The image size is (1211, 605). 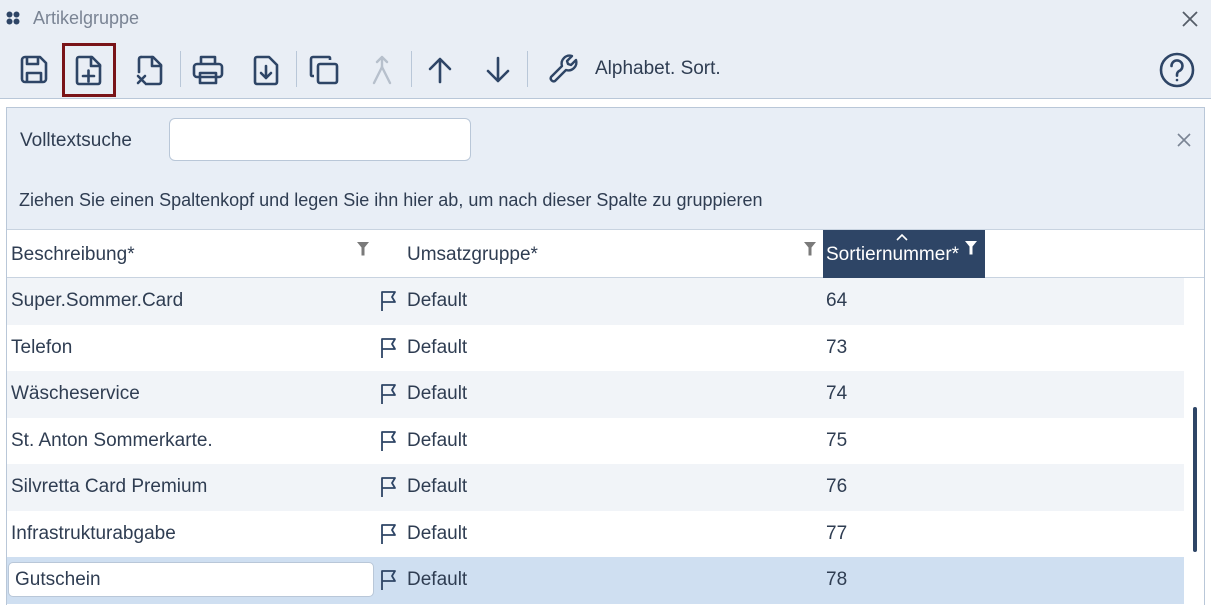 What do you see at coordinates (93, 534) in the screenshot?
I see `cell-beschreibung: Infrastrukturabgabe` at bounding box center [93, 534].